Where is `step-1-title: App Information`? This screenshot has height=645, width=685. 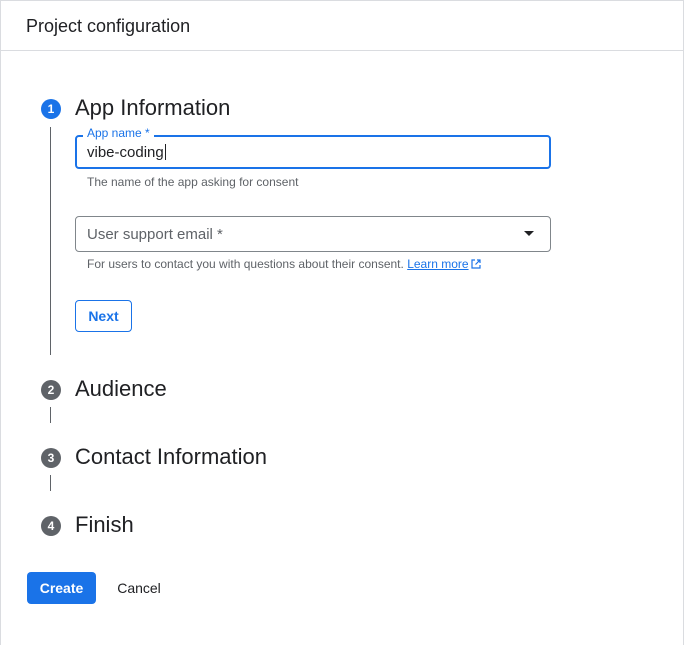
step-1-title: App Information is located at coordinates (152, 108).